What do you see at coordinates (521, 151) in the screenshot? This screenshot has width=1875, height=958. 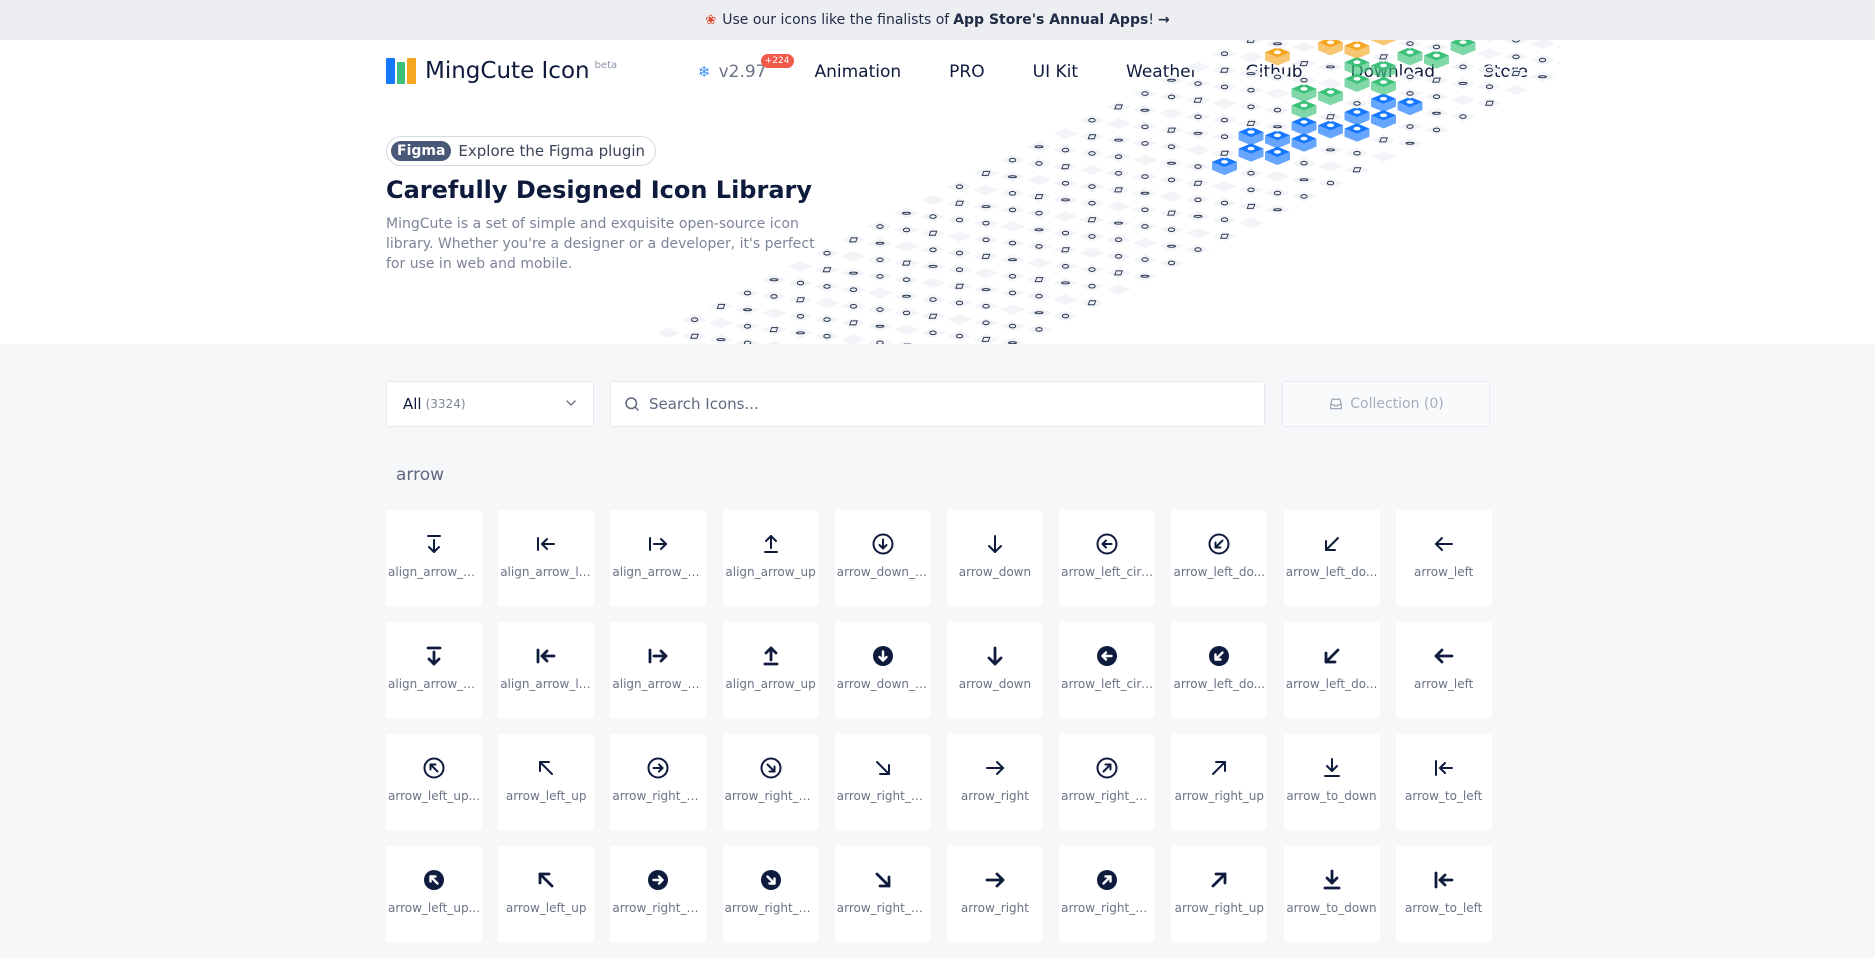 I see `figma-plugin-link: Figma Explore the Figma plugin` at bounding box center [521, 151].